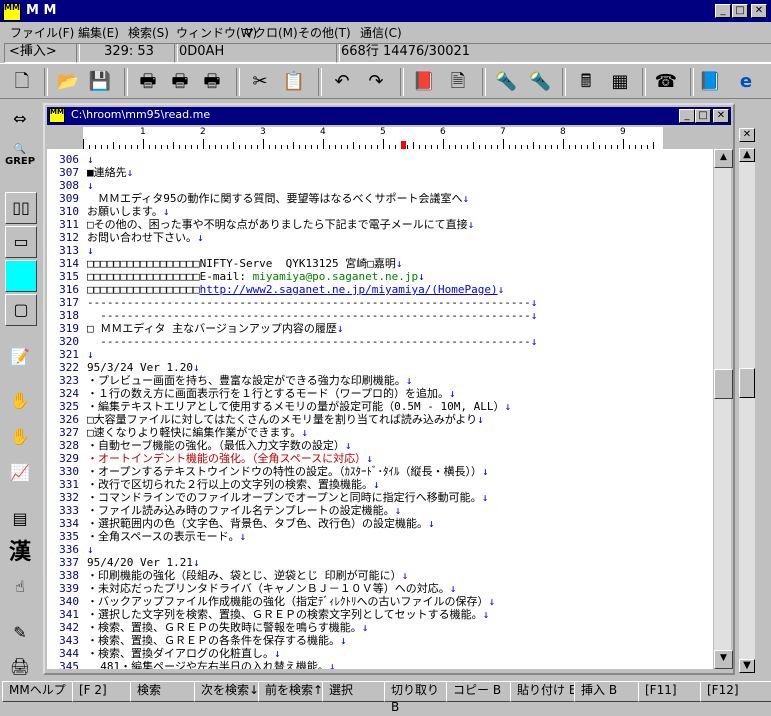 The width and height of the screenshot is (771, 716). I want to click on text-line: 313 ↓, so click(380, 250).